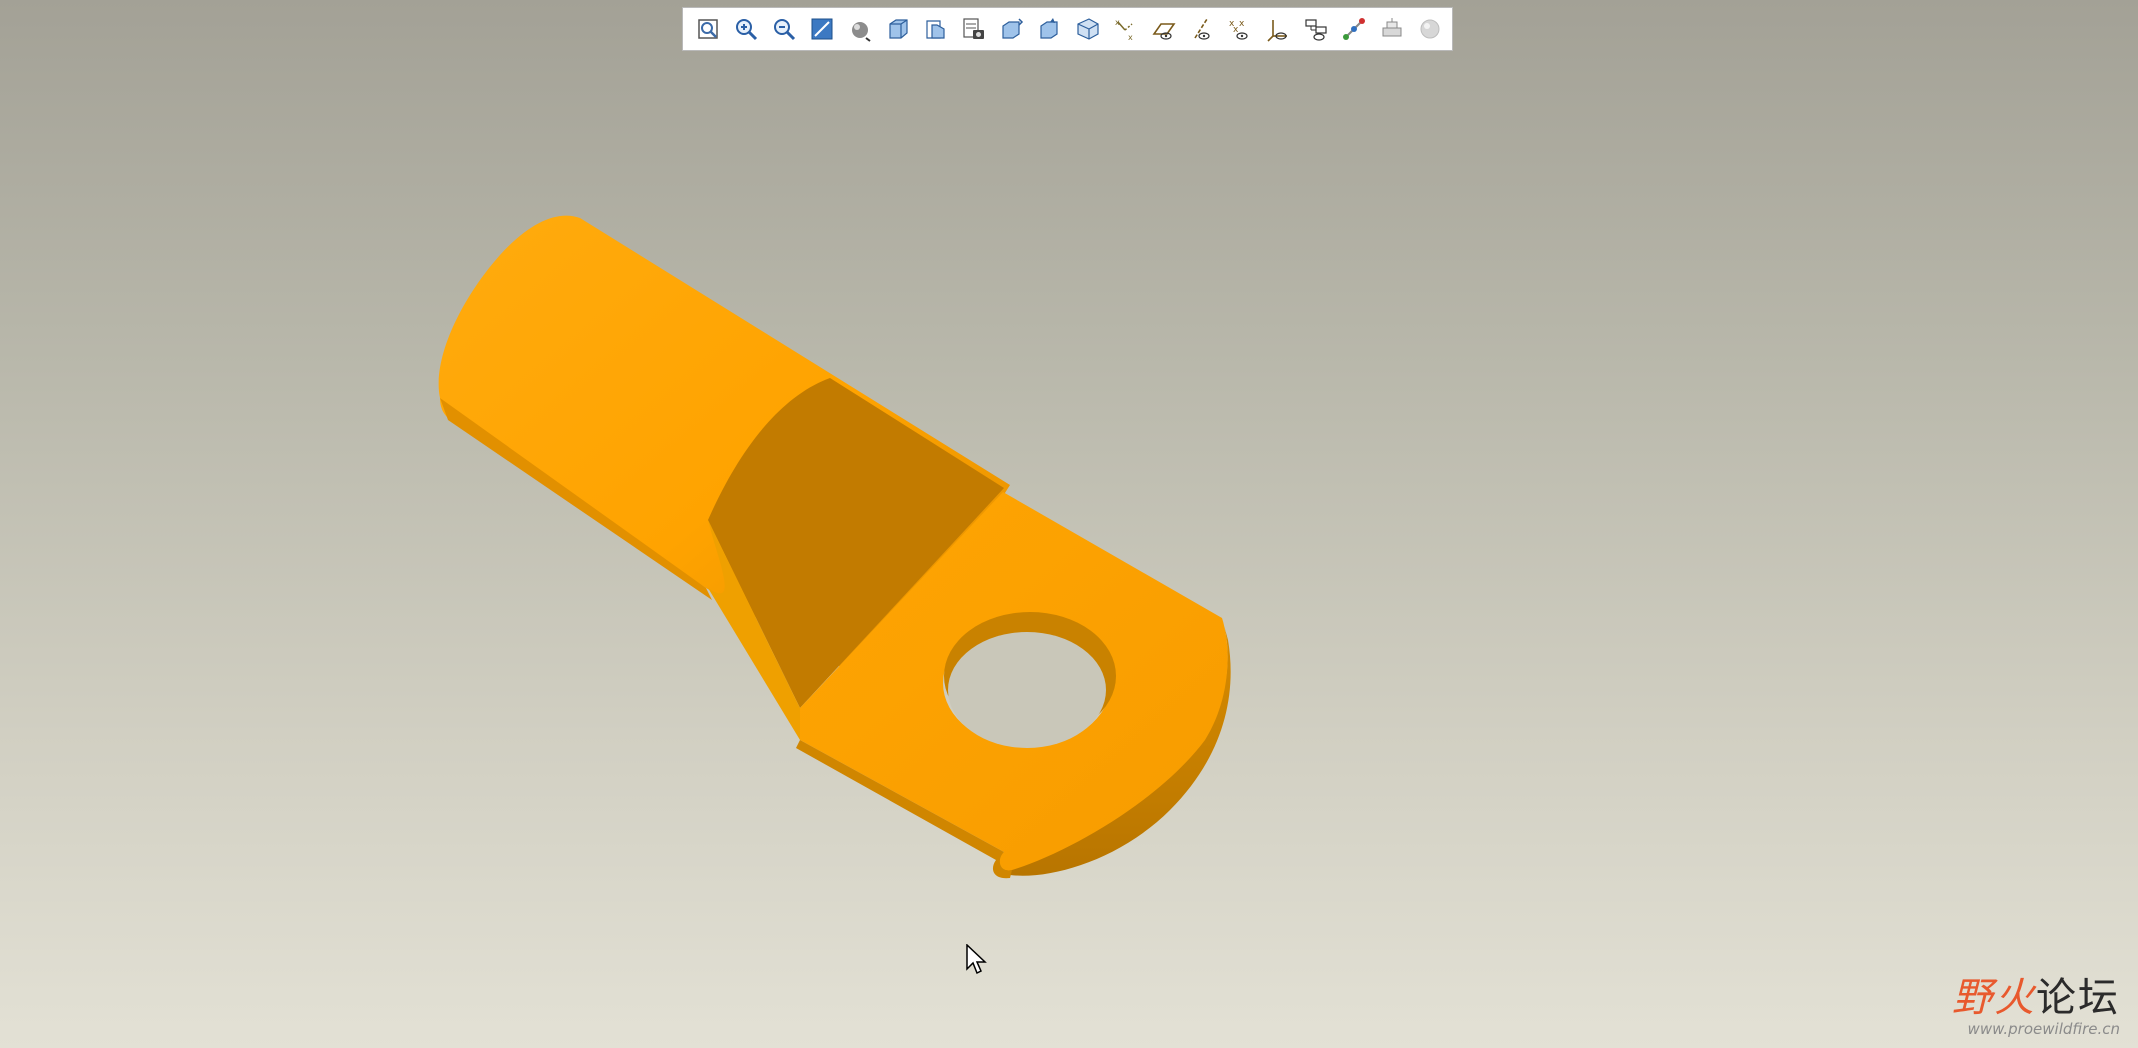  I want to click on reorient-button, so click(1050, 29).